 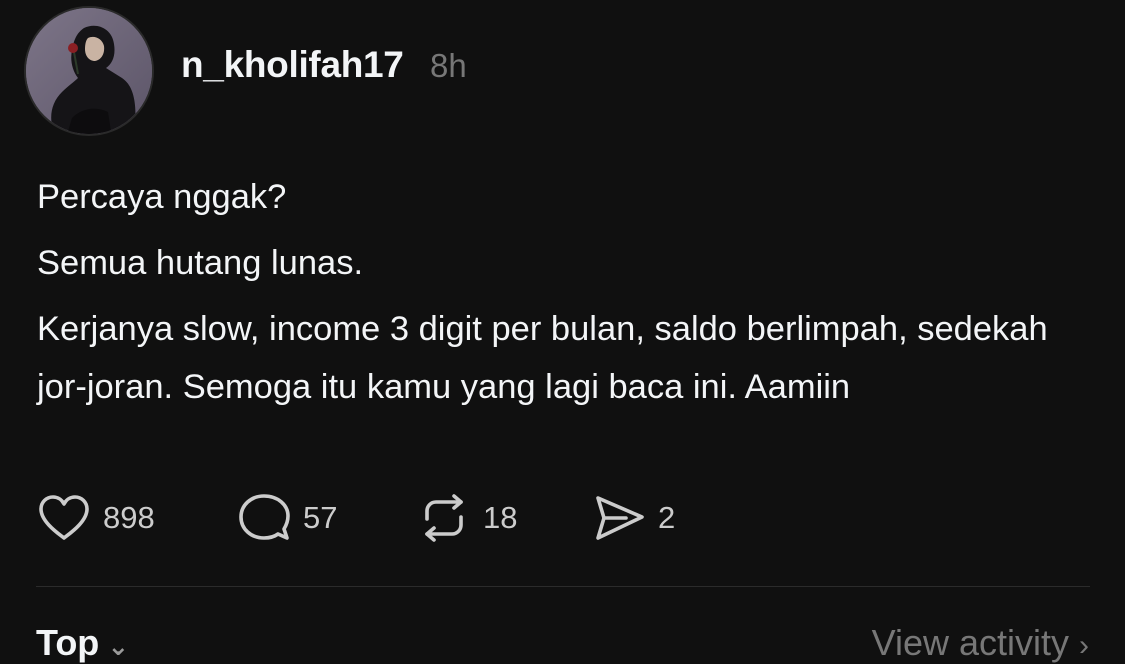 What do you see at coordinates (129, 517) in the screenshot?
I see `like-count: 898` at bounding box center [129, 517].